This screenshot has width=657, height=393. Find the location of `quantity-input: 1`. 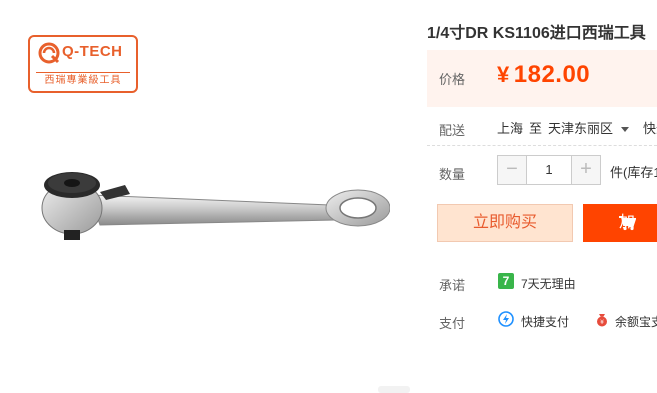

quantity-input: 1 is located at coordinates (549, 170).